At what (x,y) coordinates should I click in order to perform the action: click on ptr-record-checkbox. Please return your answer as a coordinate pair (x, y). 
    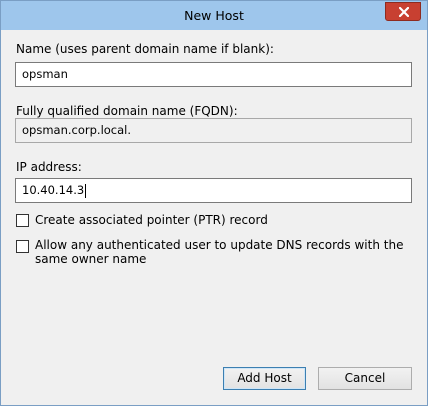
    Looking at the image, I should click on (22, 220).